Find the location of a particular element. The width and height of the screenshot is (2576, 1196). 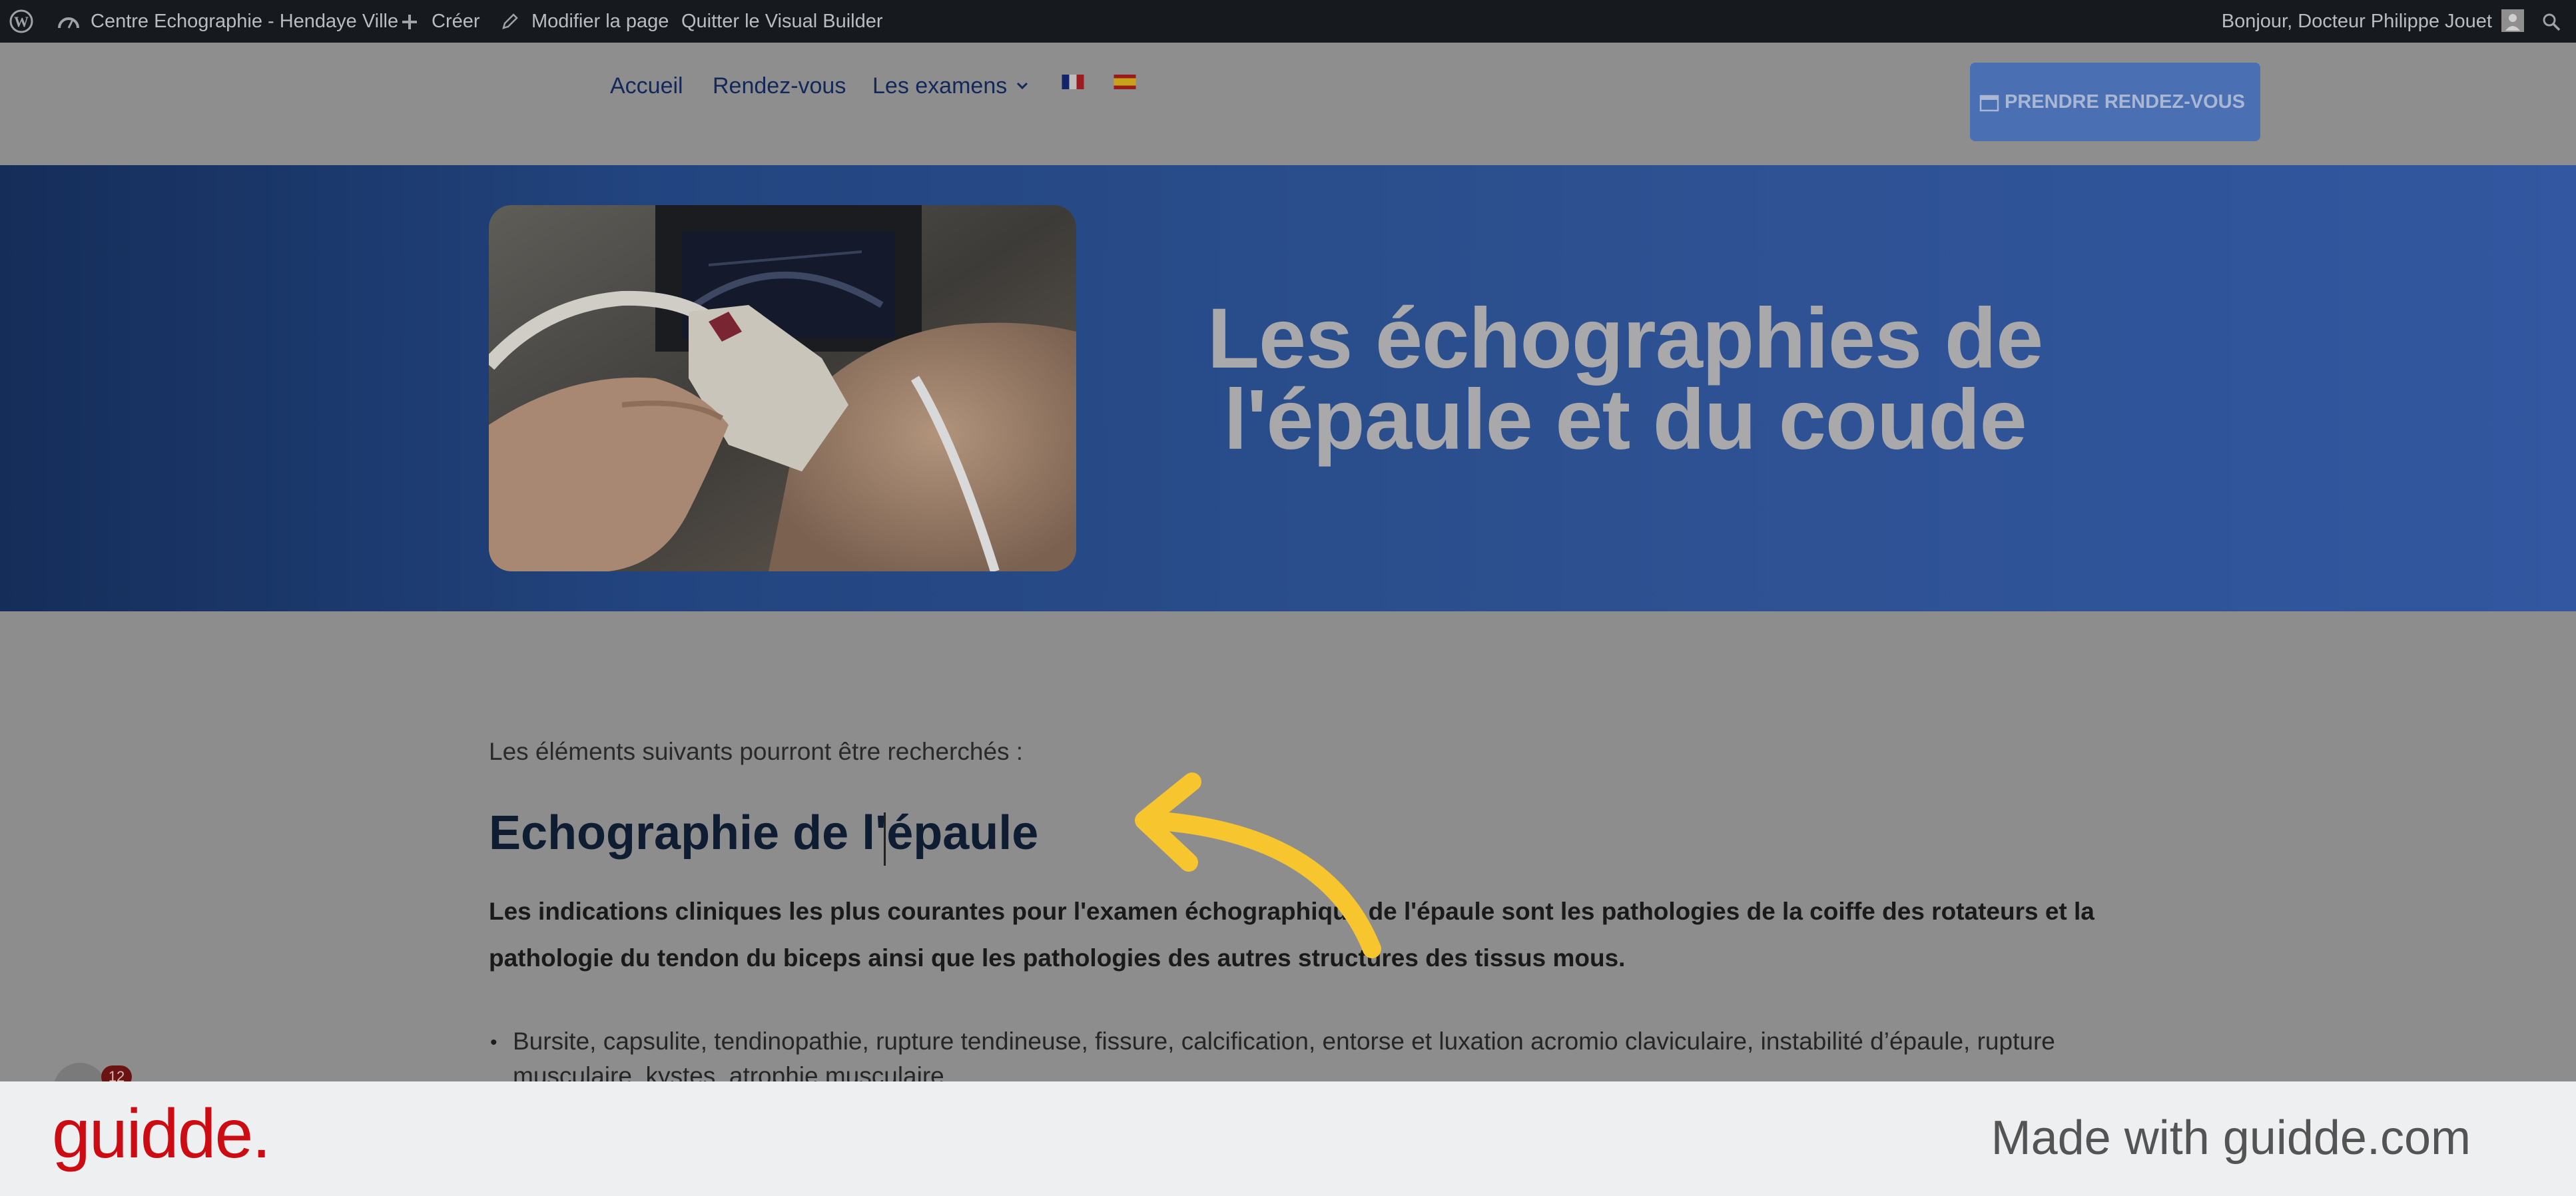

book-appointment-label: PRENDRE RENDEZ-VOUS is located at coordinates (2125, 102).